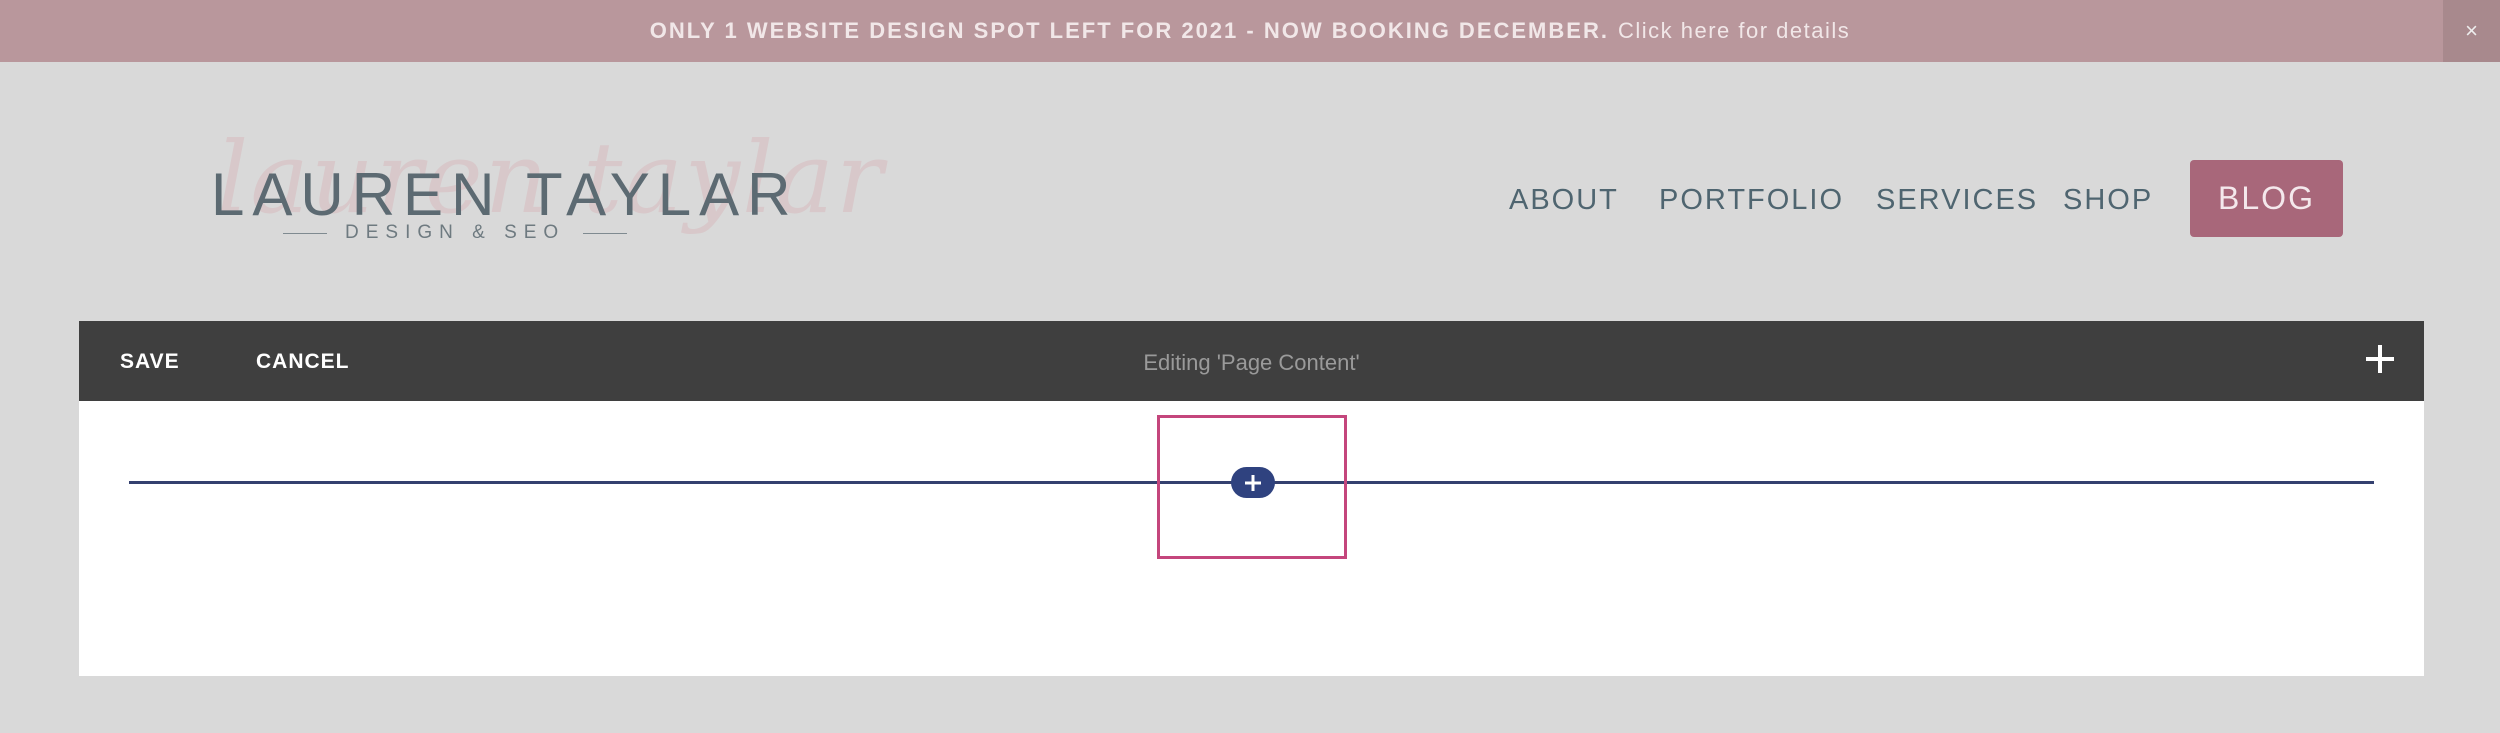 The width and height of the screenshot is (2500, 733). Describe the element at coordinates (2471, 31) in the screenshot. I see `close-icon: ×` at that location.